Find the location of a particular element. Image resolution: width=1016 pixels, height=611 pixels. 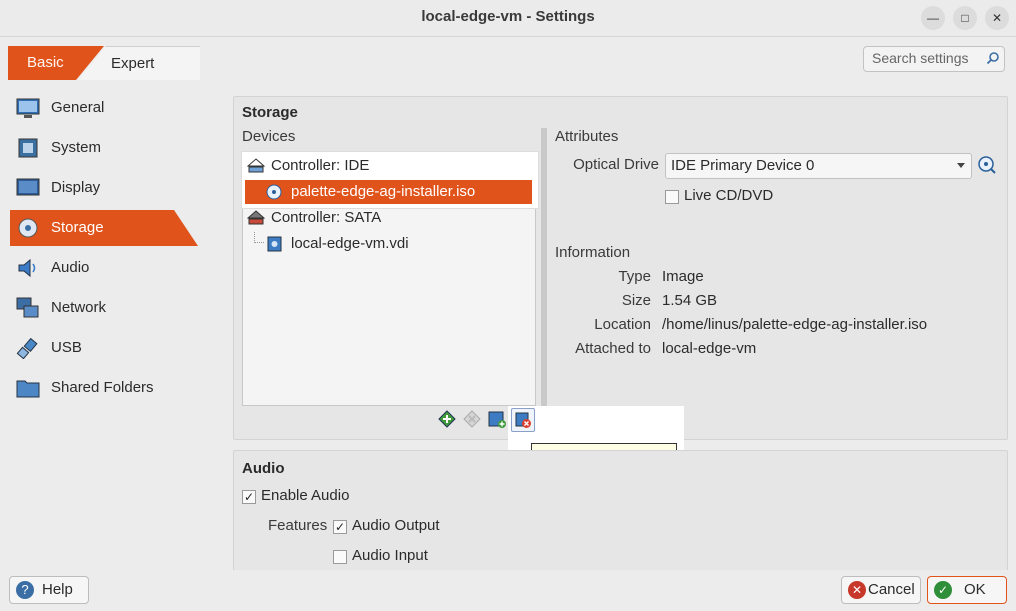

search-input is located at coordinates (926, 58).